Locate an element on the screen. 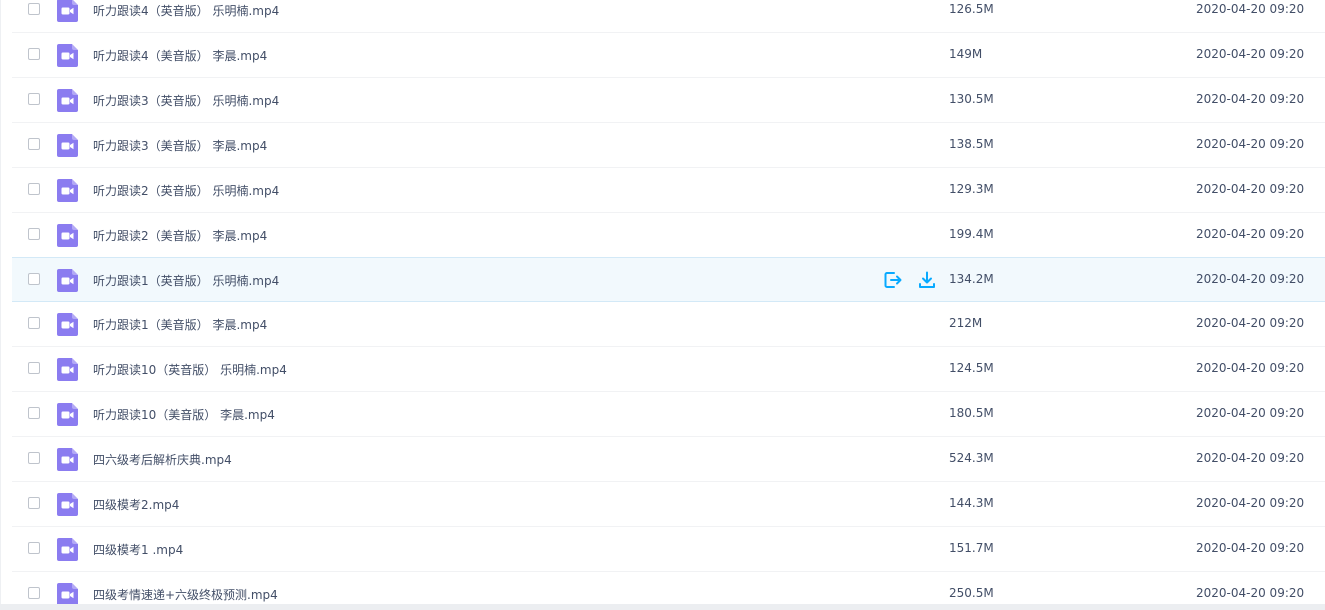  file-name: 四级模考1 .mp4 is located at coordinates (138, 549).